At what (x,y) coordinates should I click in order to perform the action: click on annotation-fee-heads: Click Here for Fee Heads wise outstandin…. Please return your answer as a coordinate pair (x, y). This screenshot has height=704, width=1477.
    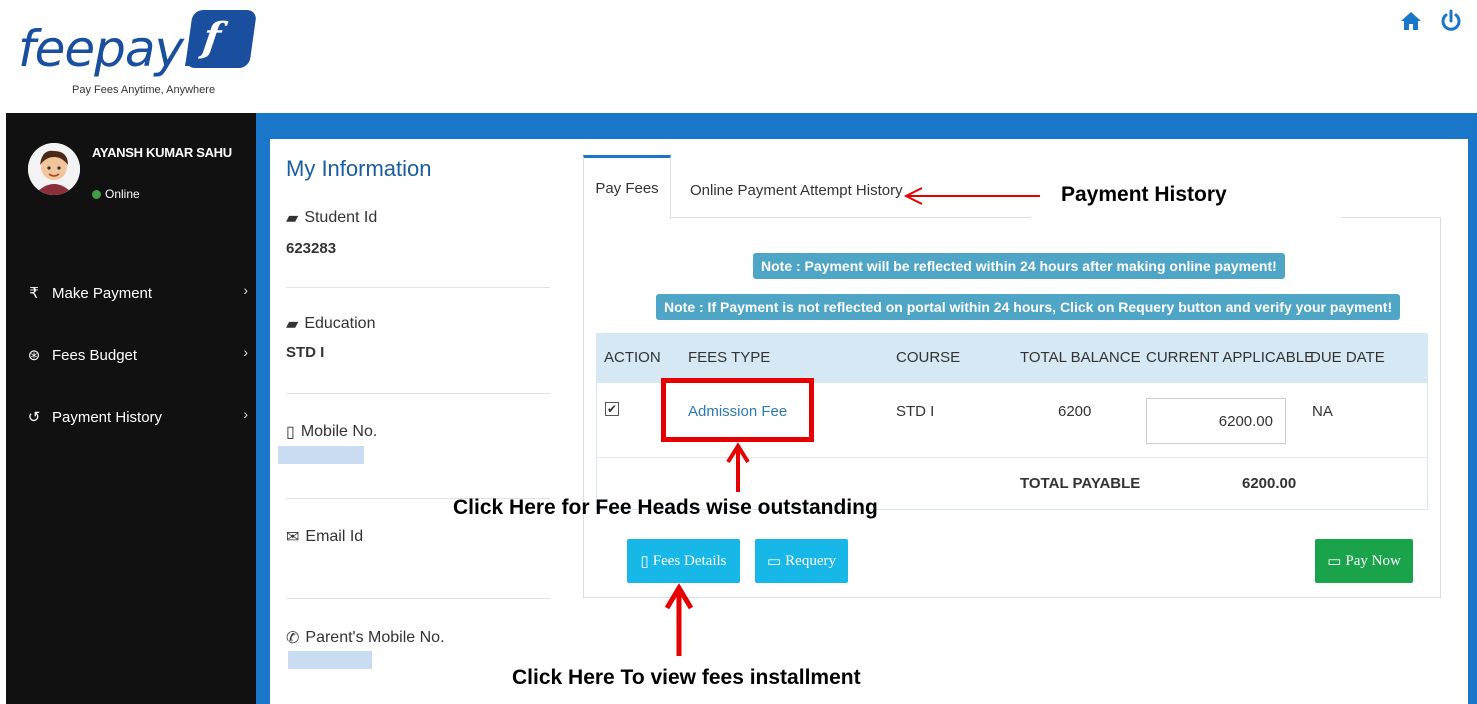
    Looking at the image, I should click on (665, 507).